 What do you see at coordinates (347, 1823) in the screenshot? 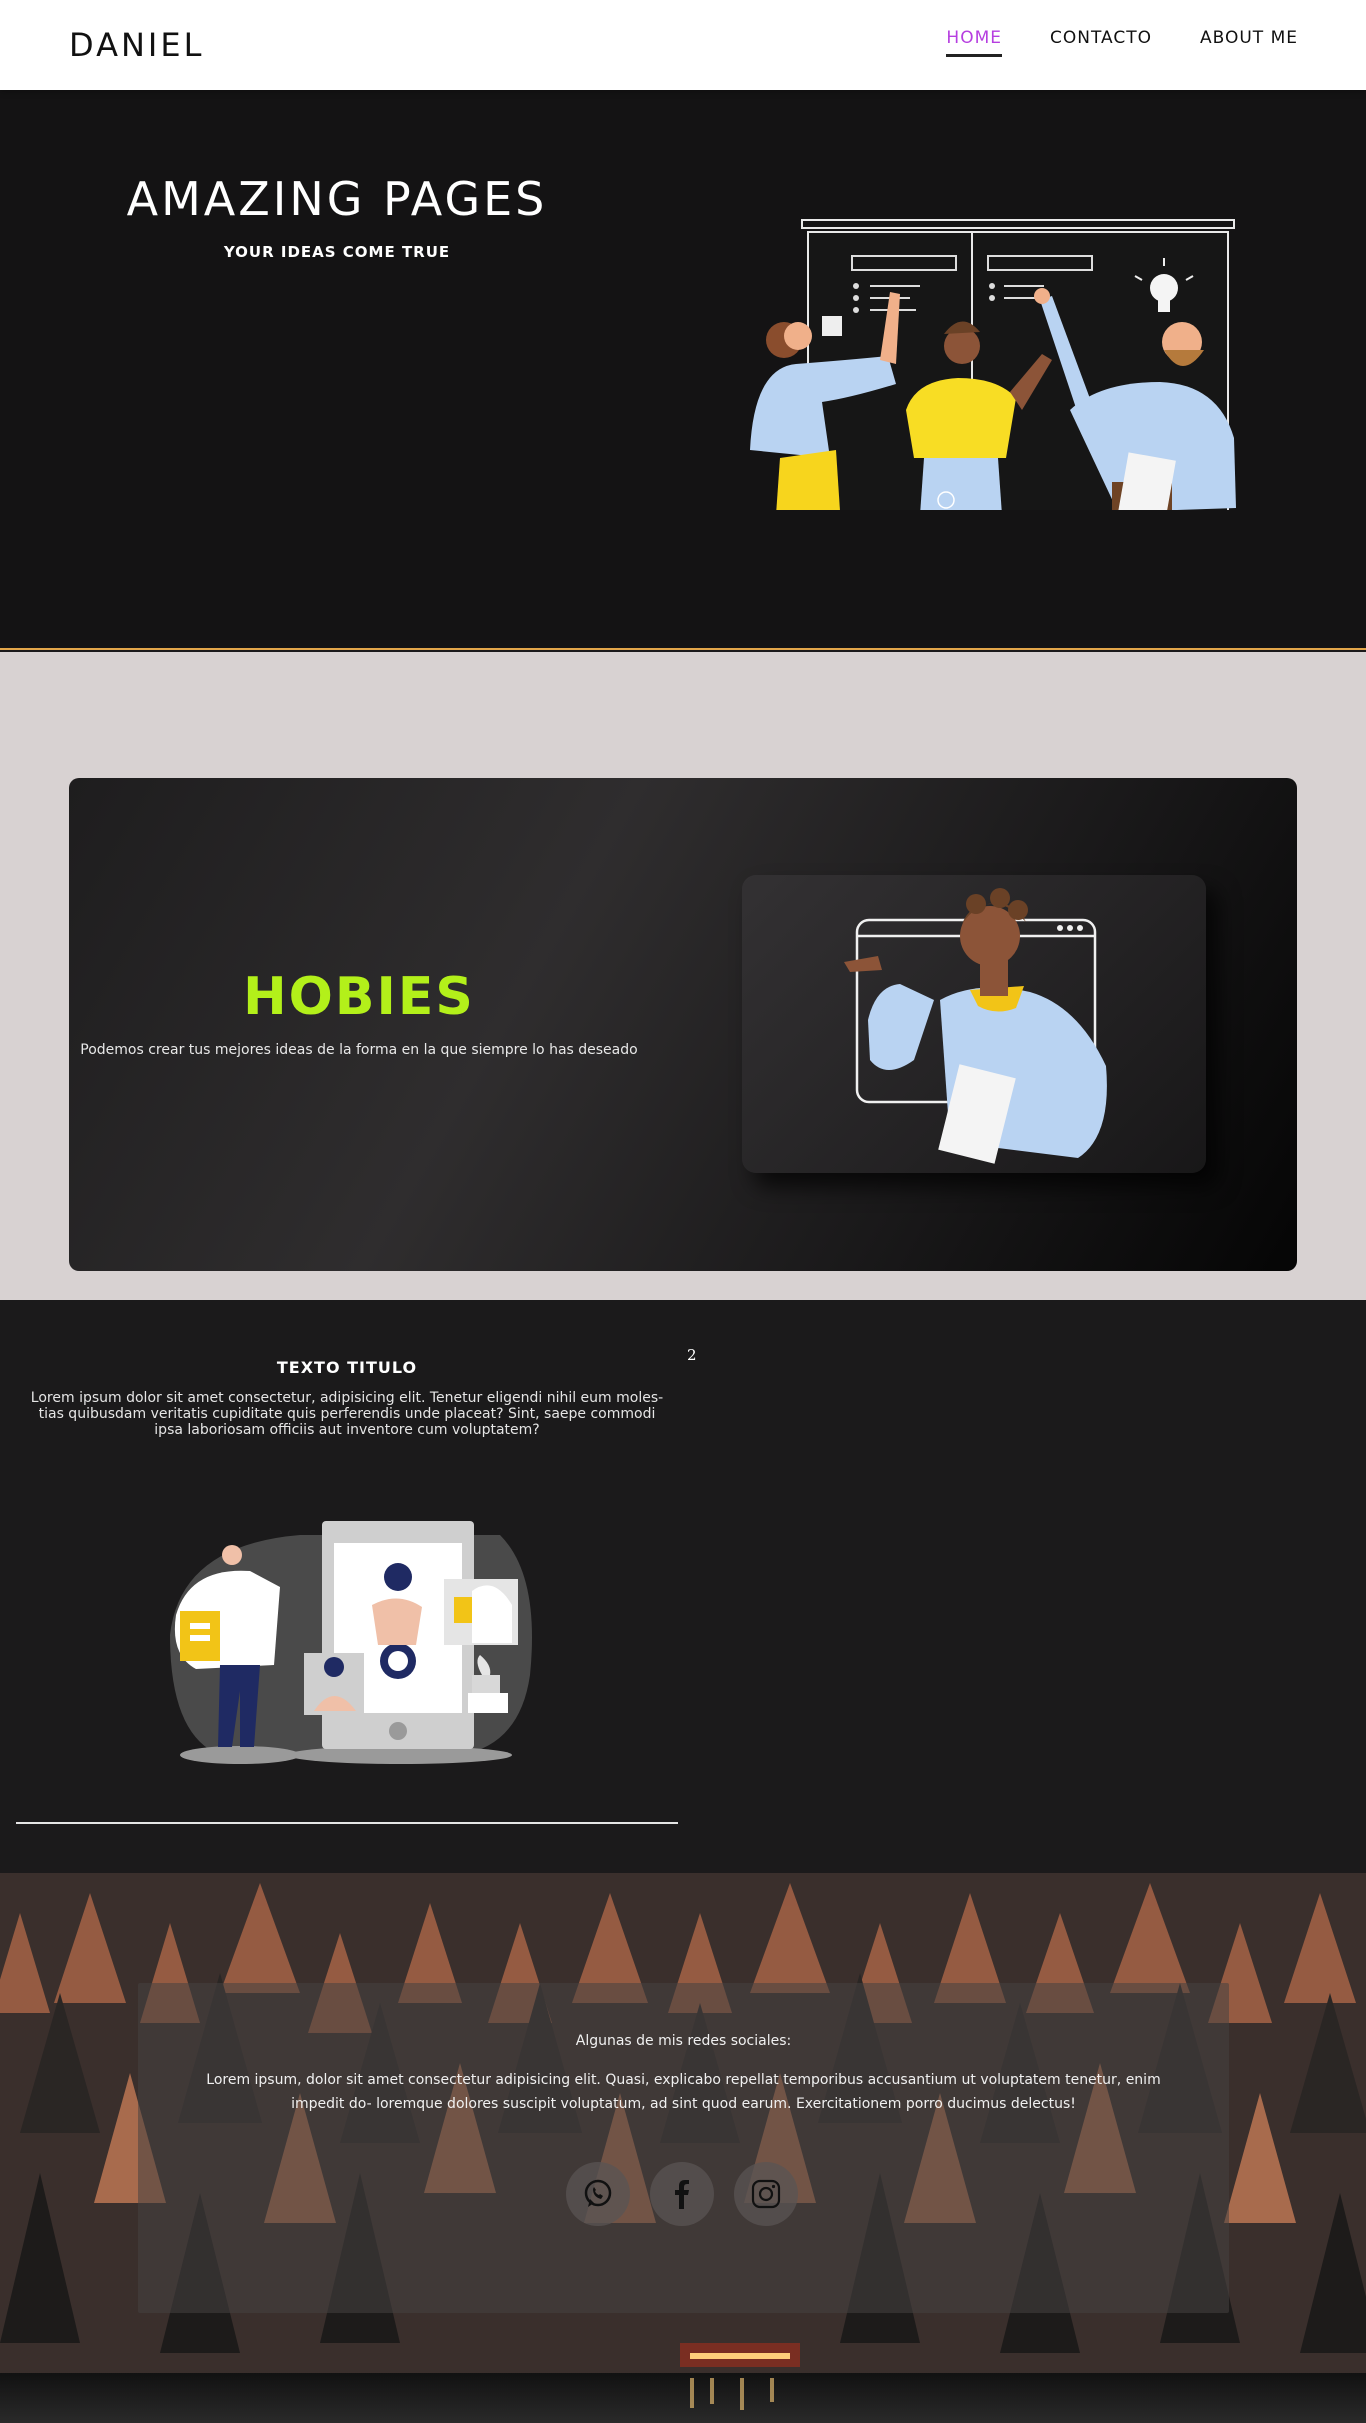
I see `section-divider` at bounding box center [347, 1823].